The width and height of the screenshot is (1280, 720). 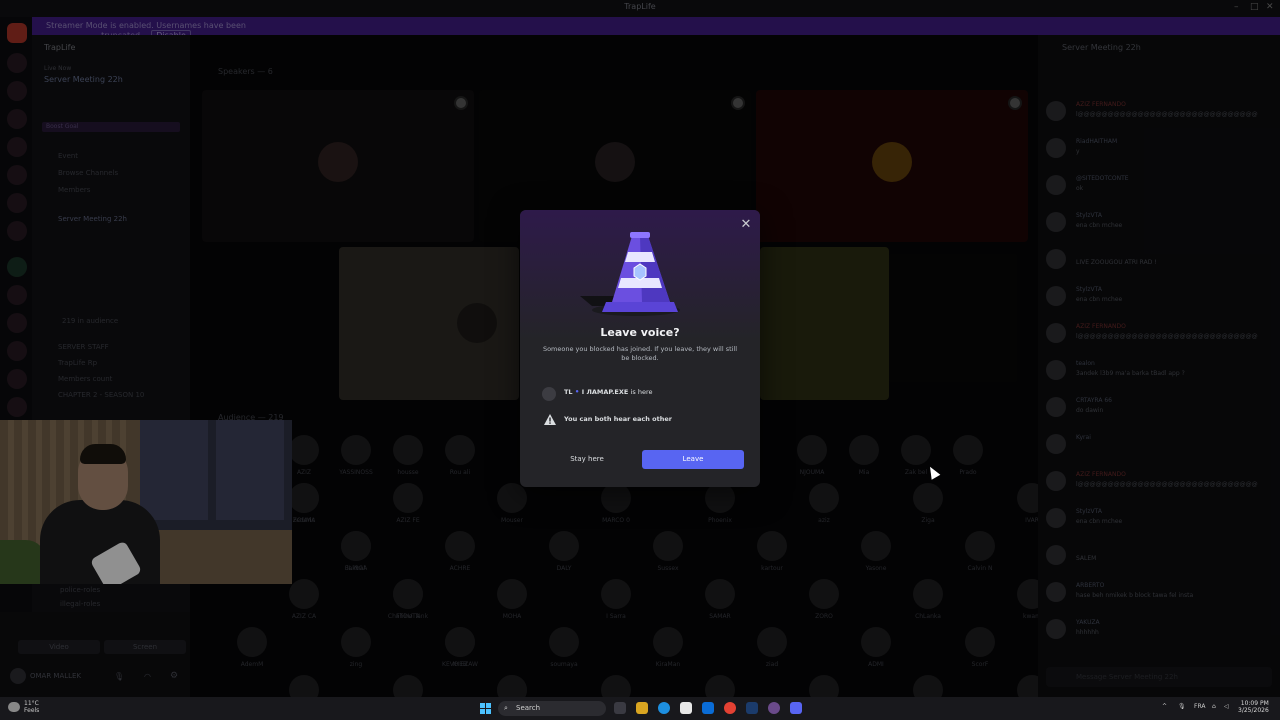 What do you see at coordinates (605, 392) in the screenshot?
I see `blocked-user-name: I ЛAMAP.EXE` at bounding box center [605, 392].